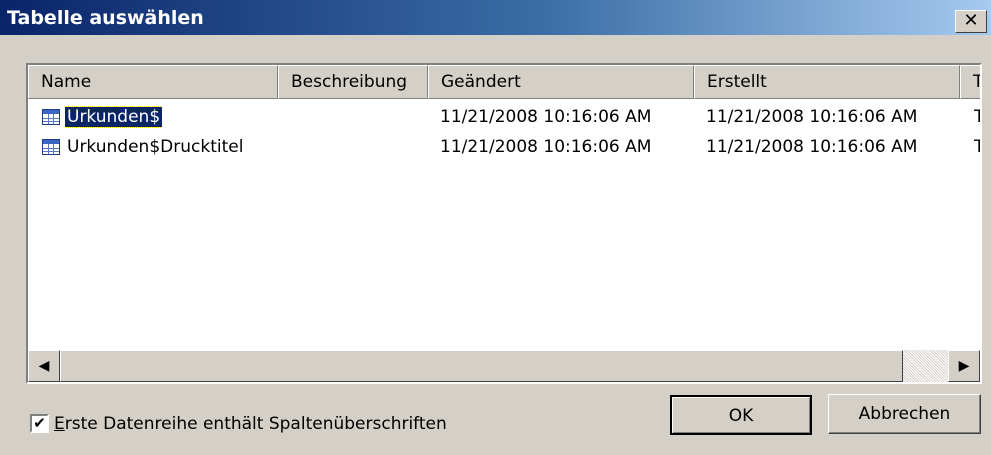  I want to click on cancel-button: Abbrechen, so click(904, 414).